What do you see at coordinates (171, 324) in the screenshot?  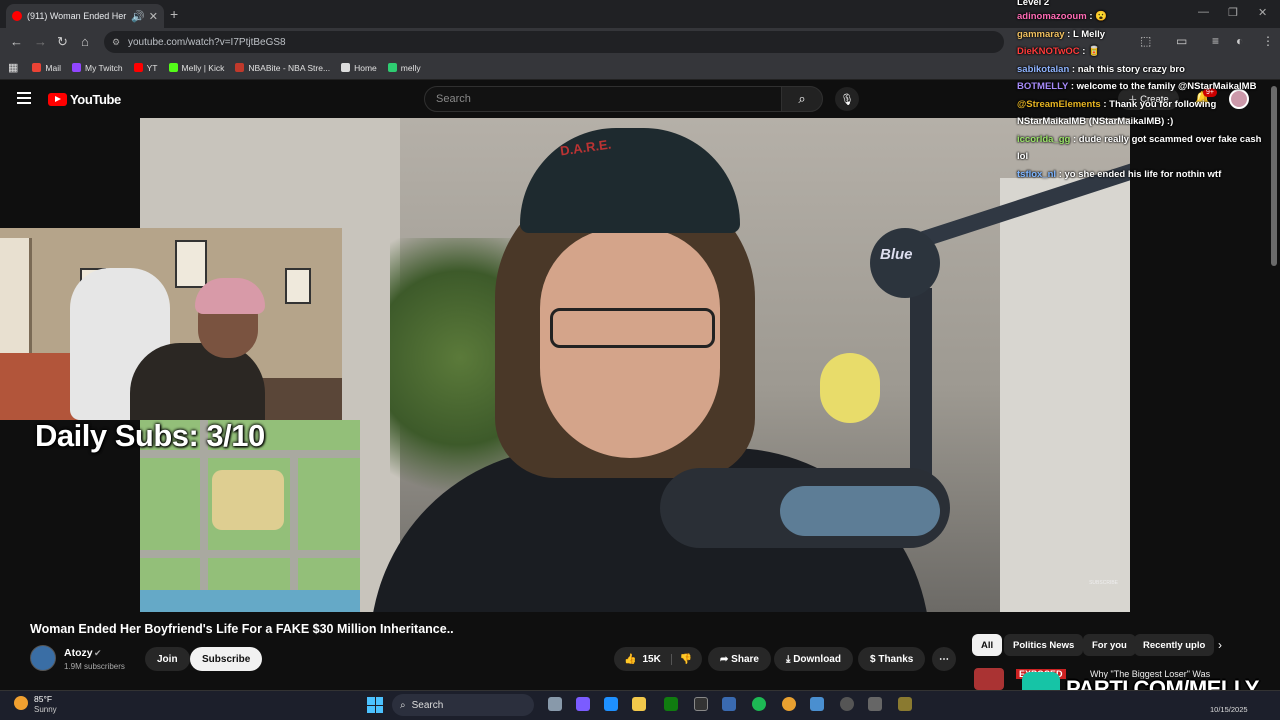 I see `webcam-overlay` at bounding box center [171, 324].